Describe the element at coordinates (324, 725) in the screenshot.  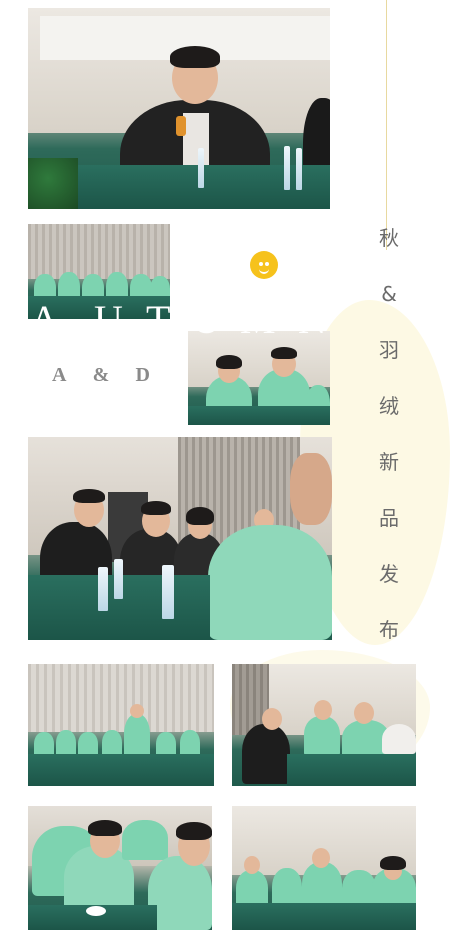
I see `right-table-photo` at that location.